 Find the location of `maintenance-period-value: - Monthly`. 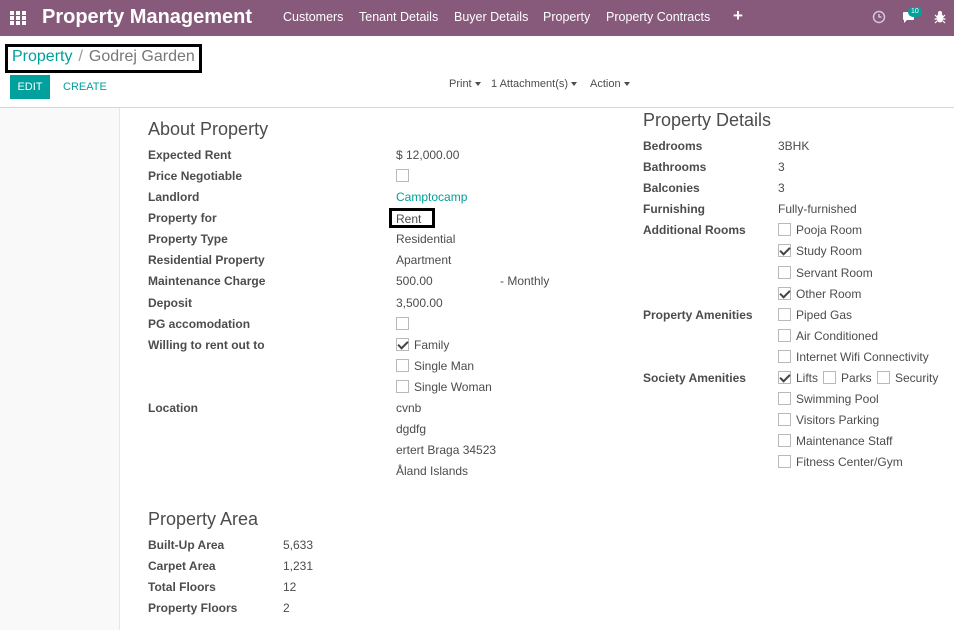

maintenance-period-value: - Monthly is located at coordinates (525, 281).